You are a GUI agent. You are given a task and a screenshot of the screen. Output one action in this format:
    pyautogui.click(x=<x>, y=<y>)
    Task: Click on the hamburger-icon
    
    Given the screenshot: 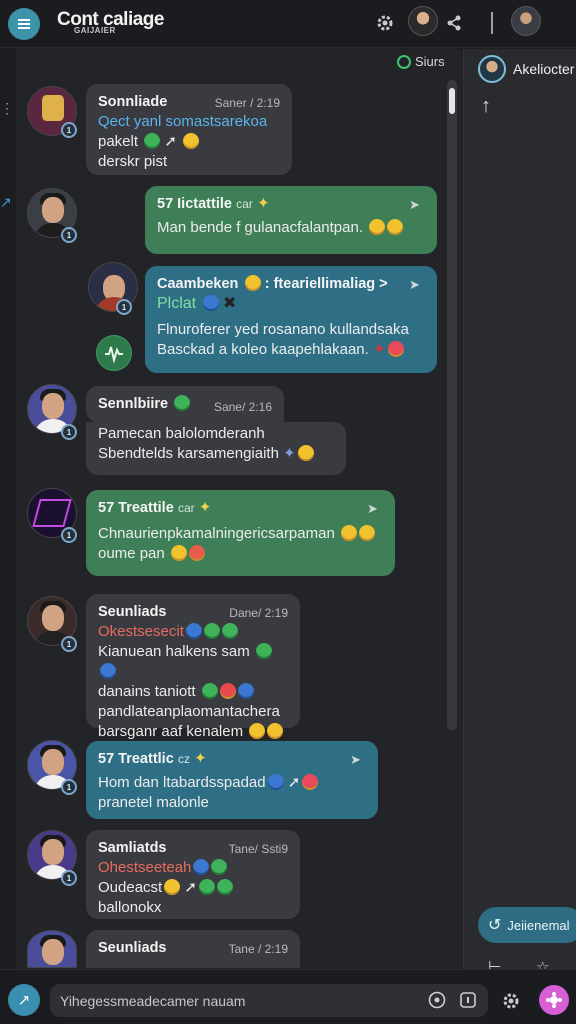 What is the action you would take?
    pyautogui.click(x=24, y=24)
    